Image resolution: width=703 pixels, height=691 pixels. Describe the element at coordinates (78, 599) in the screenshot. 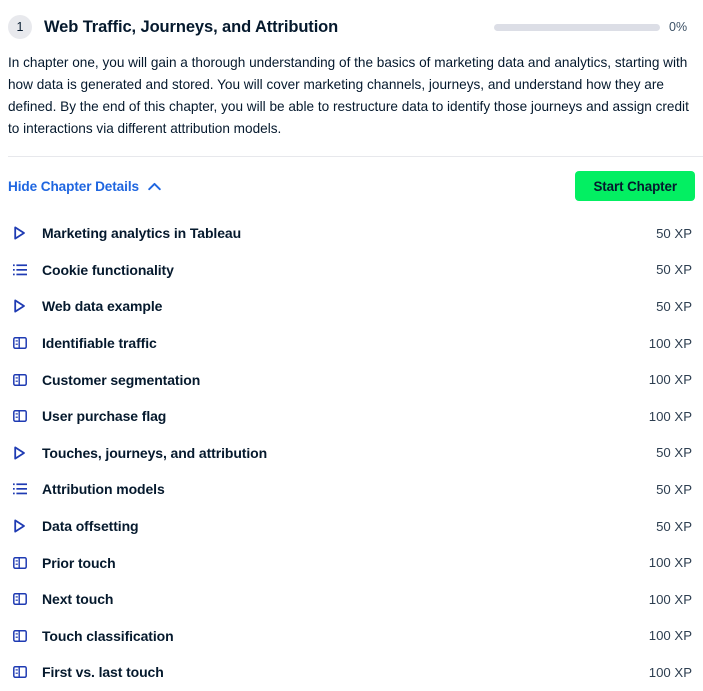

I see `exercise-title: Next touch` at that location.